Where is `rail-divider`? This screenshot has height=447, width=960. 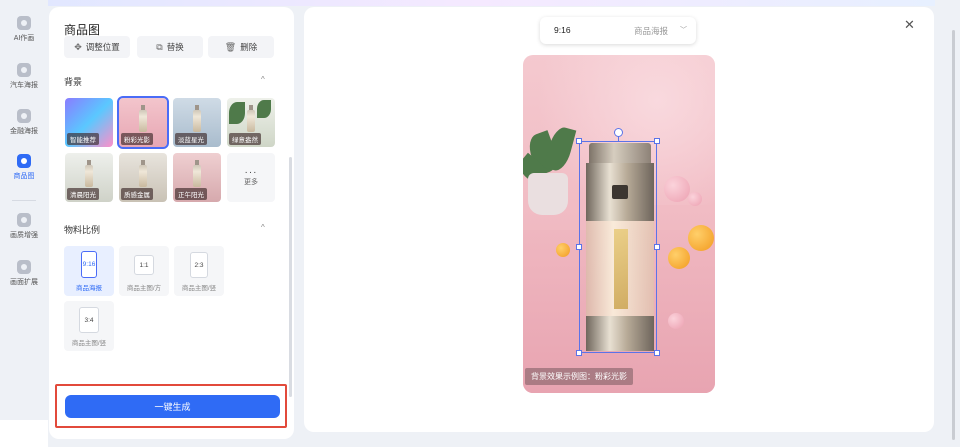 rail-divider is located at coordinates (24, 200).